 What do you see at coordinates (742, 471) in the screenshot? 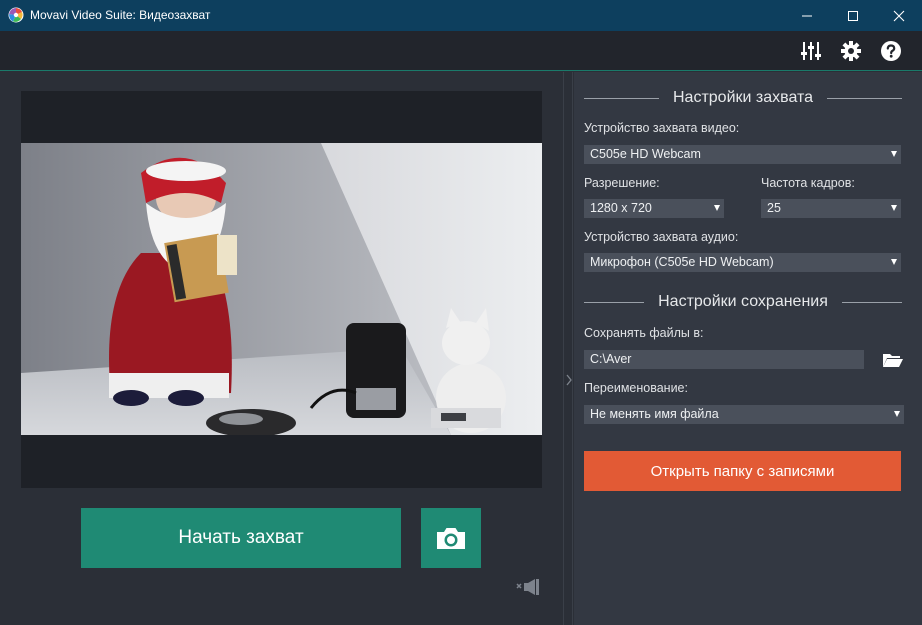
I see `open-recordings-folder-button: Открыть папку с записями` at bounding box center [742, 471].